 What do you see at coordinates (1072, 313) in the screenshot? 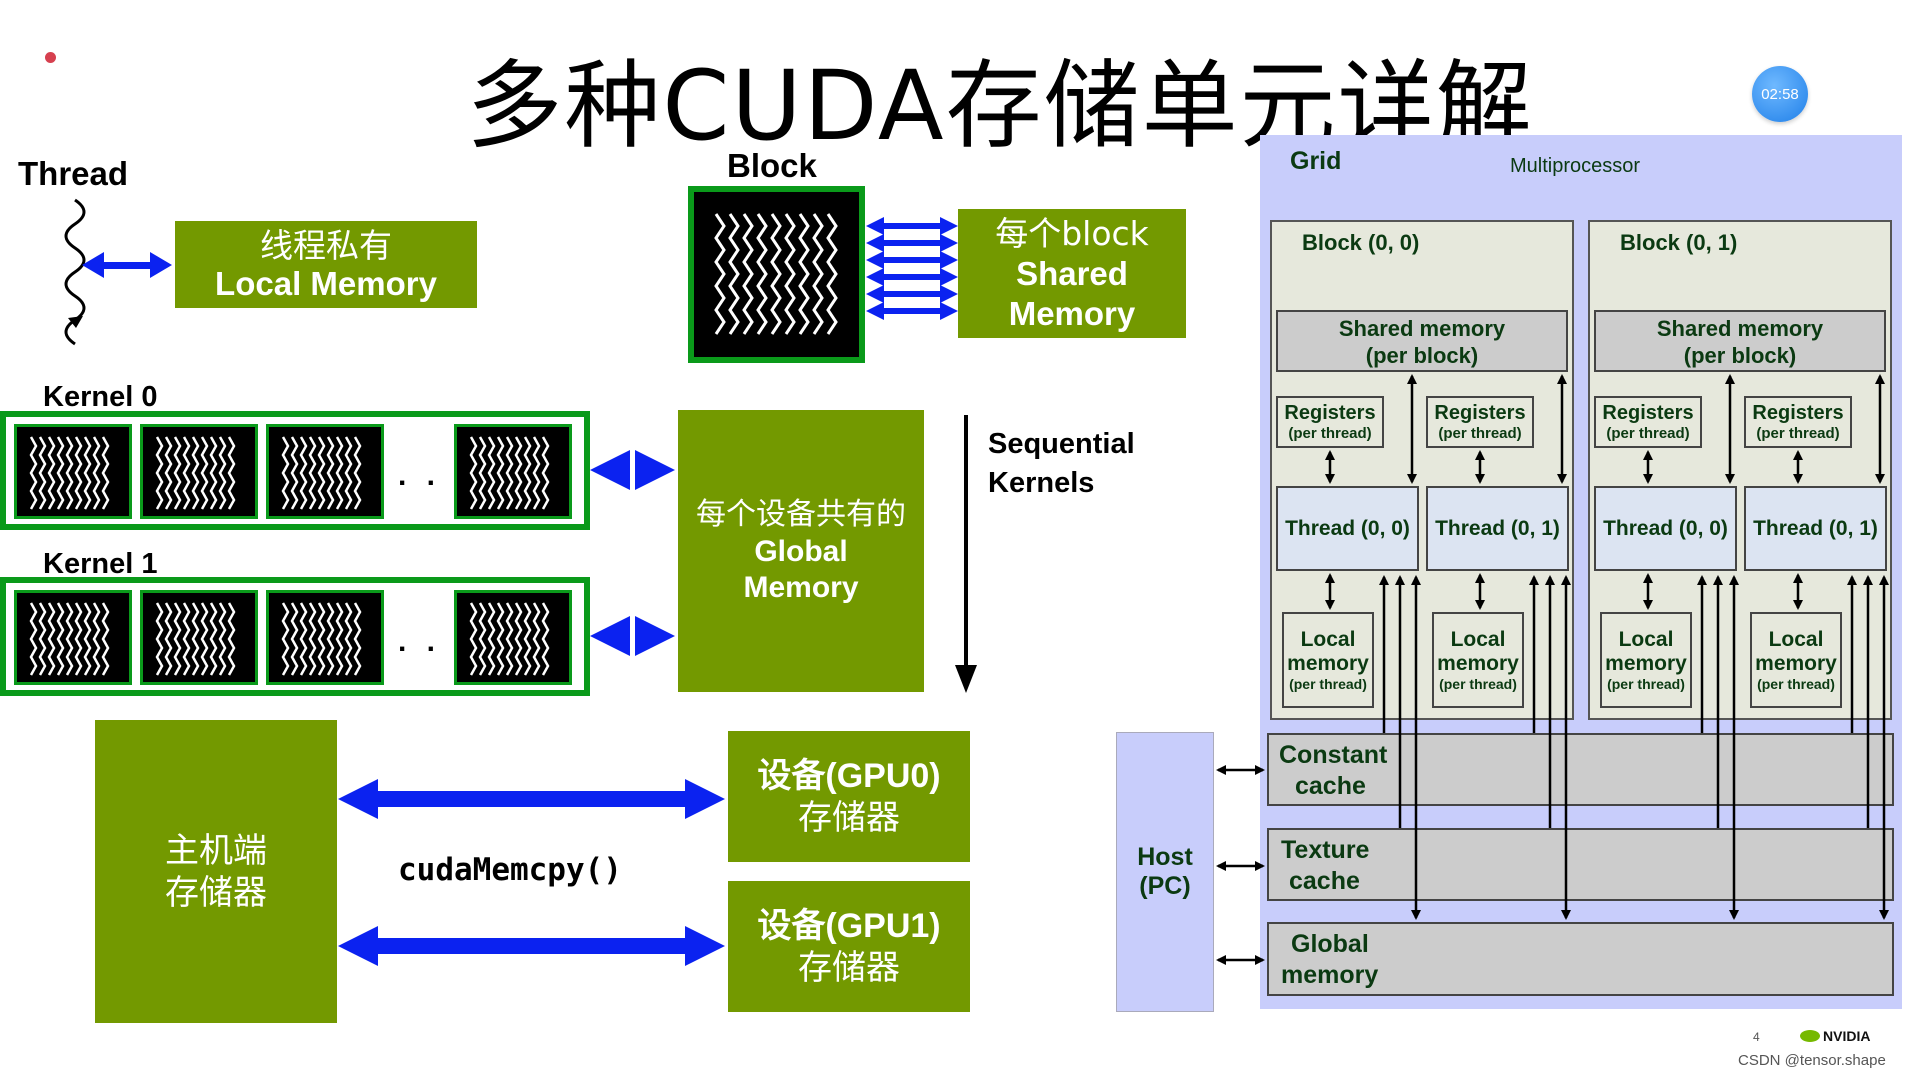
I see `shared-memory-en2: Memory` at bounding box center [1072, 313].